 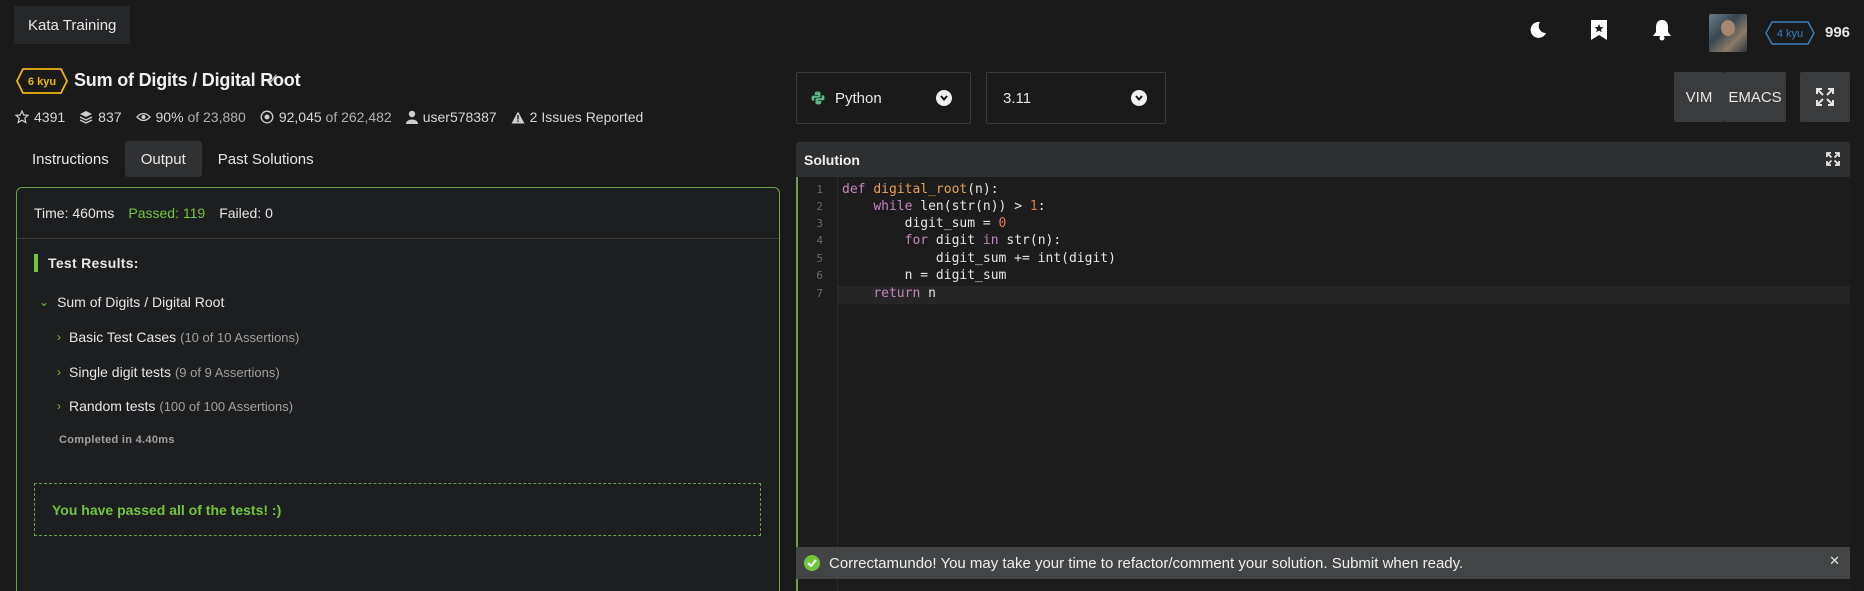 What do you see at coordinates (1599, 30) in the screenshot?
I see `bookmark-star-icon` at bounding box center [1599, 30].